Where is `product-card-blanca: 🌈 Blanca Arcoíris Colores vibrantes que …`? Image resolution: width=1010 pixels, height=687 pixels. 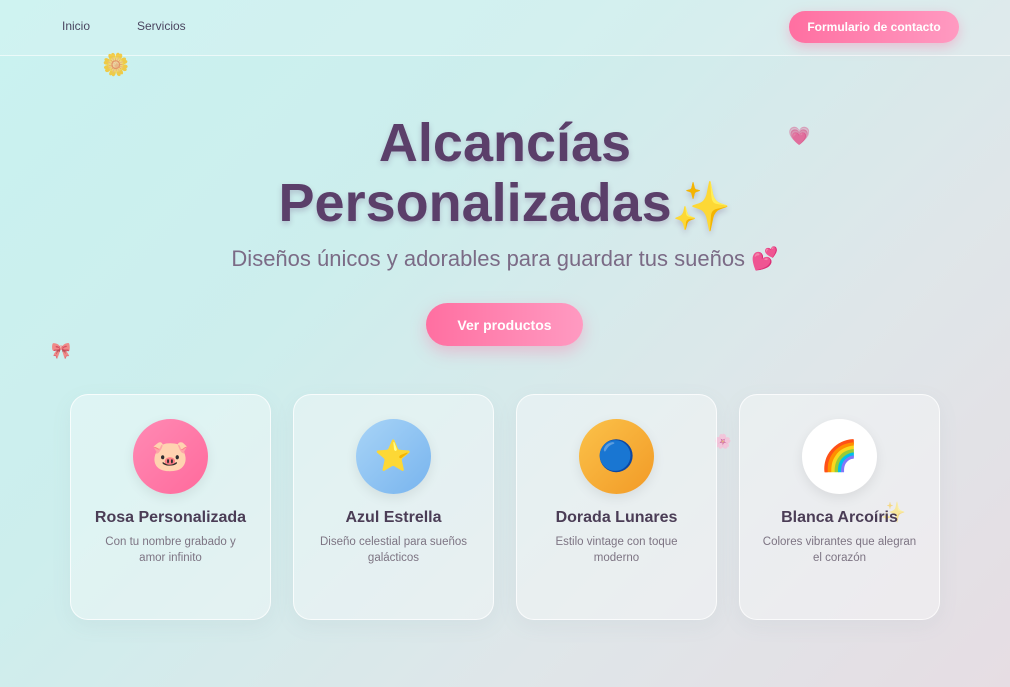 product-card-blanca: 🌈 Blanca Arcoíris Colores vibrantes que … is located at coordinates (839, 507).